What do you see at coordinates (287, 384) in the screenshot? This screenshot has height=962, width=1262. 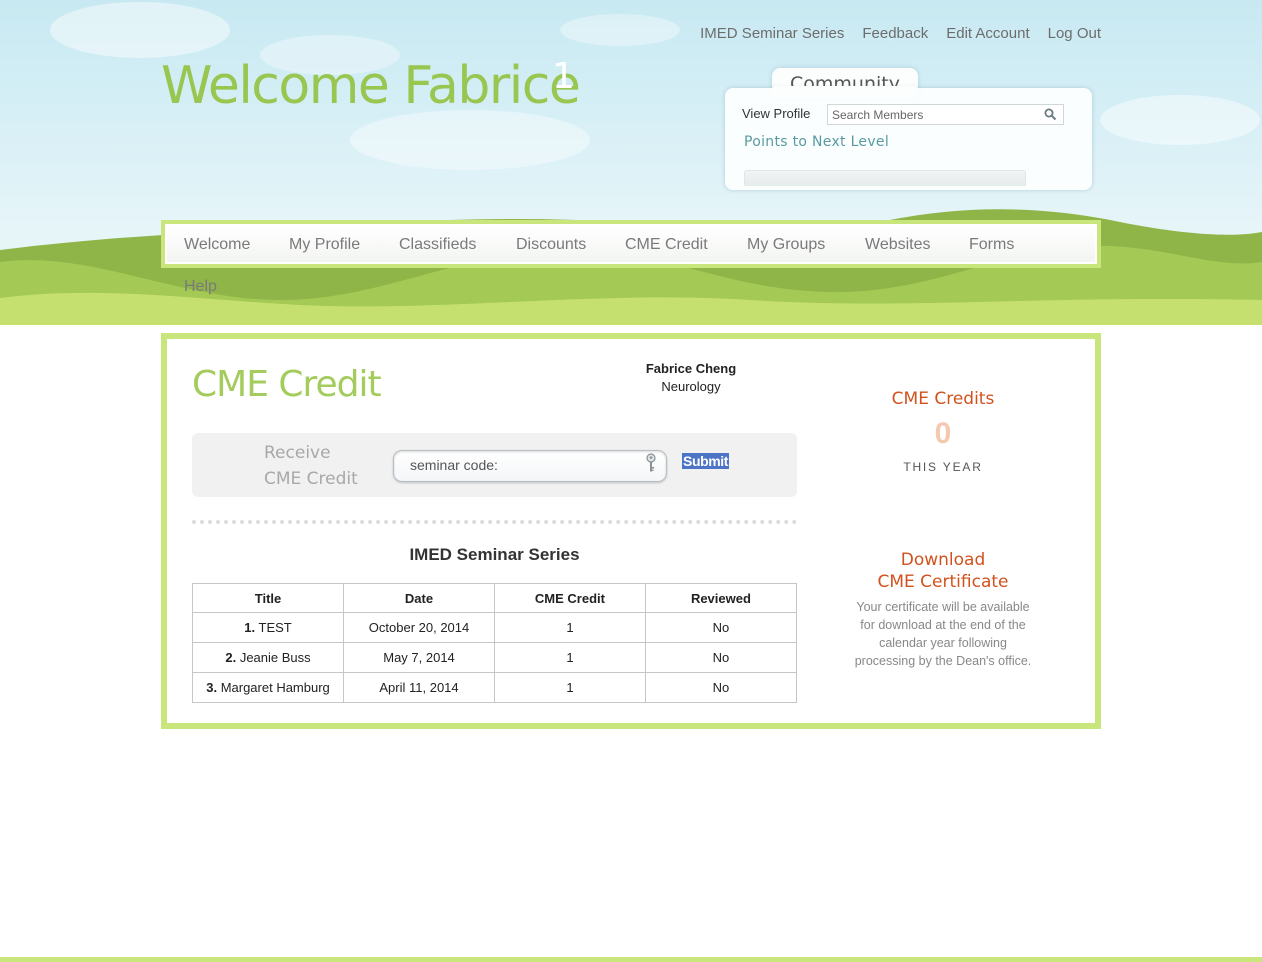 I see `page-title: CME Credit` at bounding box center [287, 384].